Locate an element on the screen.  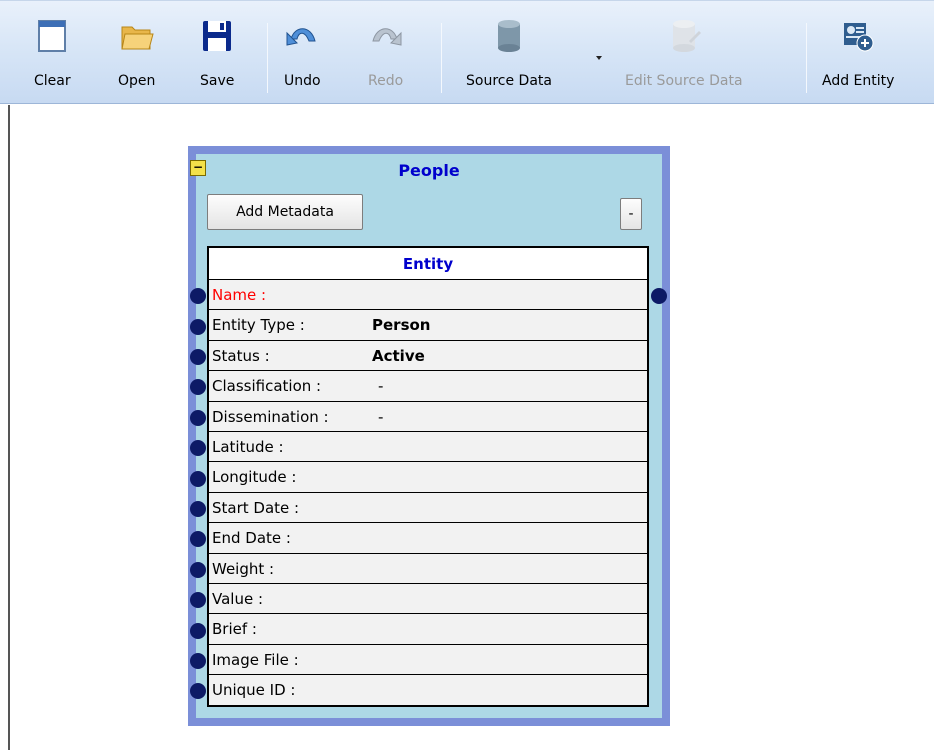
add-entity-label: Add Entity is located at coordinates (858, 81).